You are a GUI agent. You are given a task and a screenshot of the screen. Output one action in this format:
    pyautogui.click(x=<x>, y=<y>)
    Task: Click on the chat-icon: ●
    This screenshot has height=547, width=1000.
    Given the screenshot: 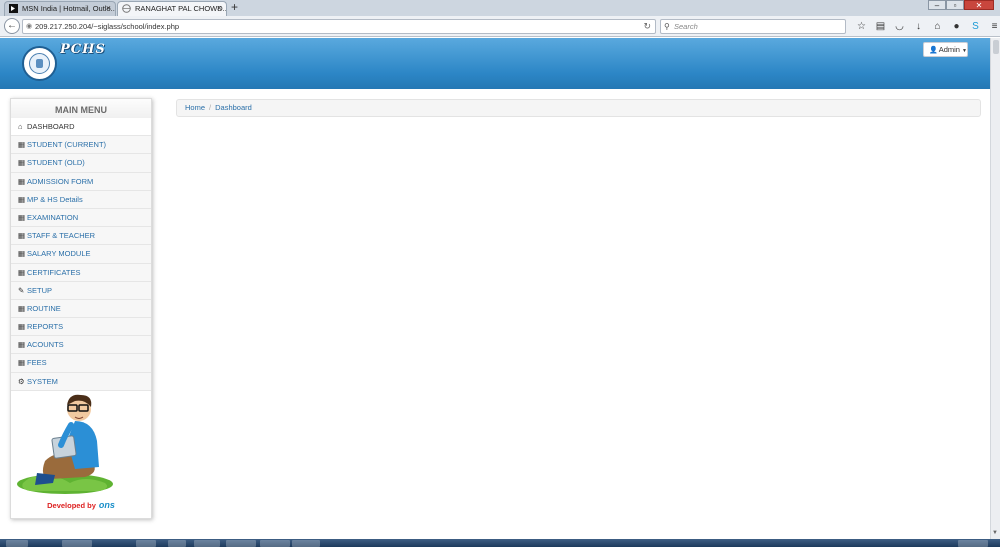 What is the action you would take?
    pyautogui.click(x=956, y=26)
    